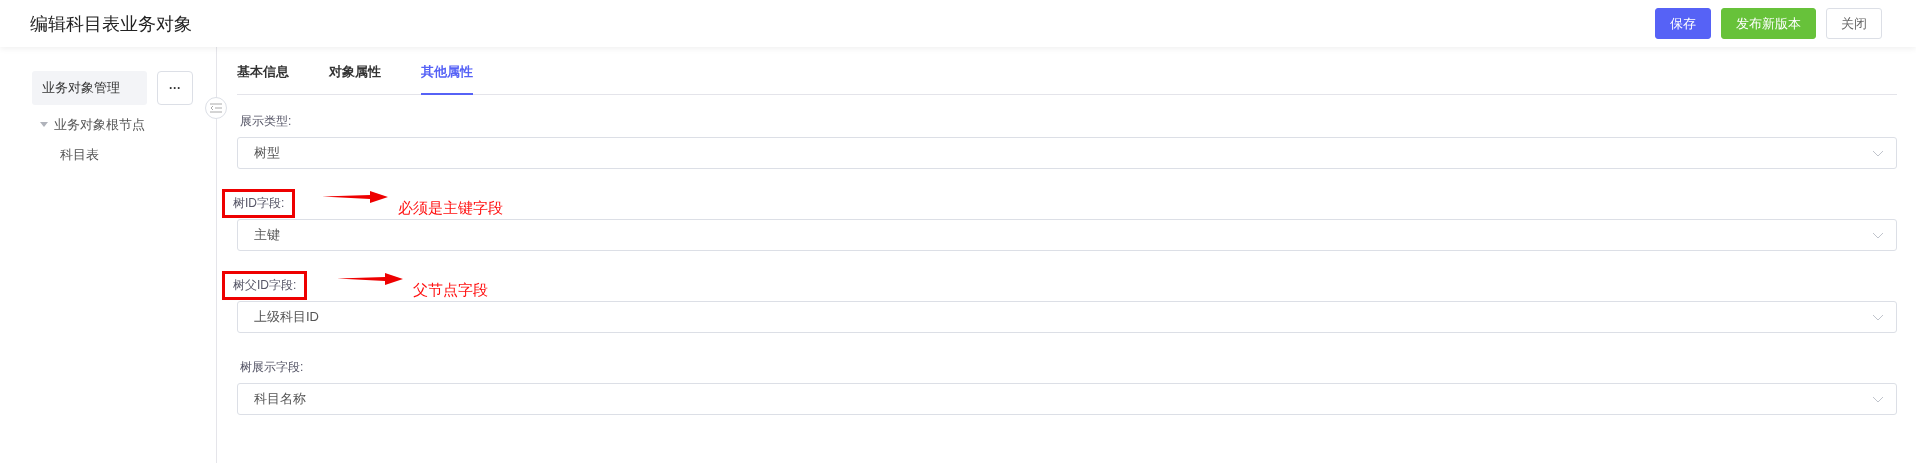  I want to click on page-title: 编辑科目表业务对象, so click(111, 24).